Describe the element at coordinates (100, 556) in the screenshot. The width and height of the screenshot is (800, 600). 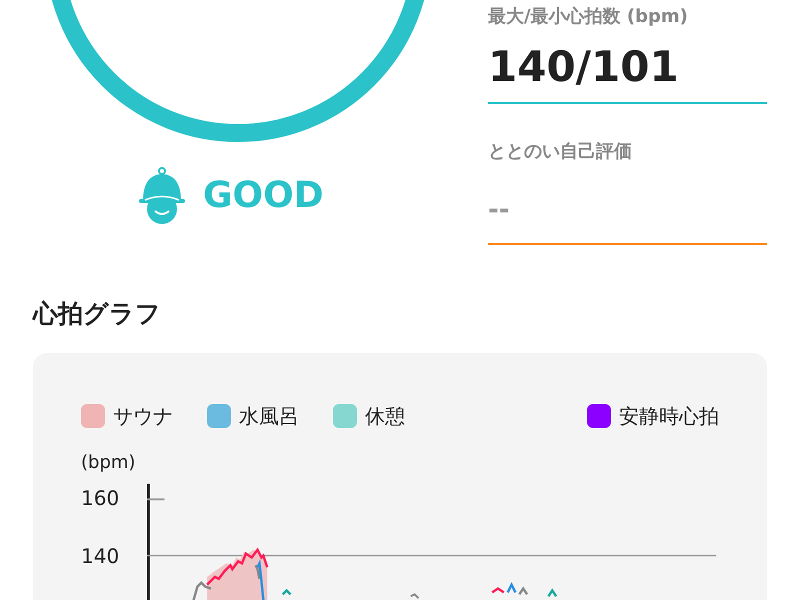
I see `y-tick-label: 140` at that location.